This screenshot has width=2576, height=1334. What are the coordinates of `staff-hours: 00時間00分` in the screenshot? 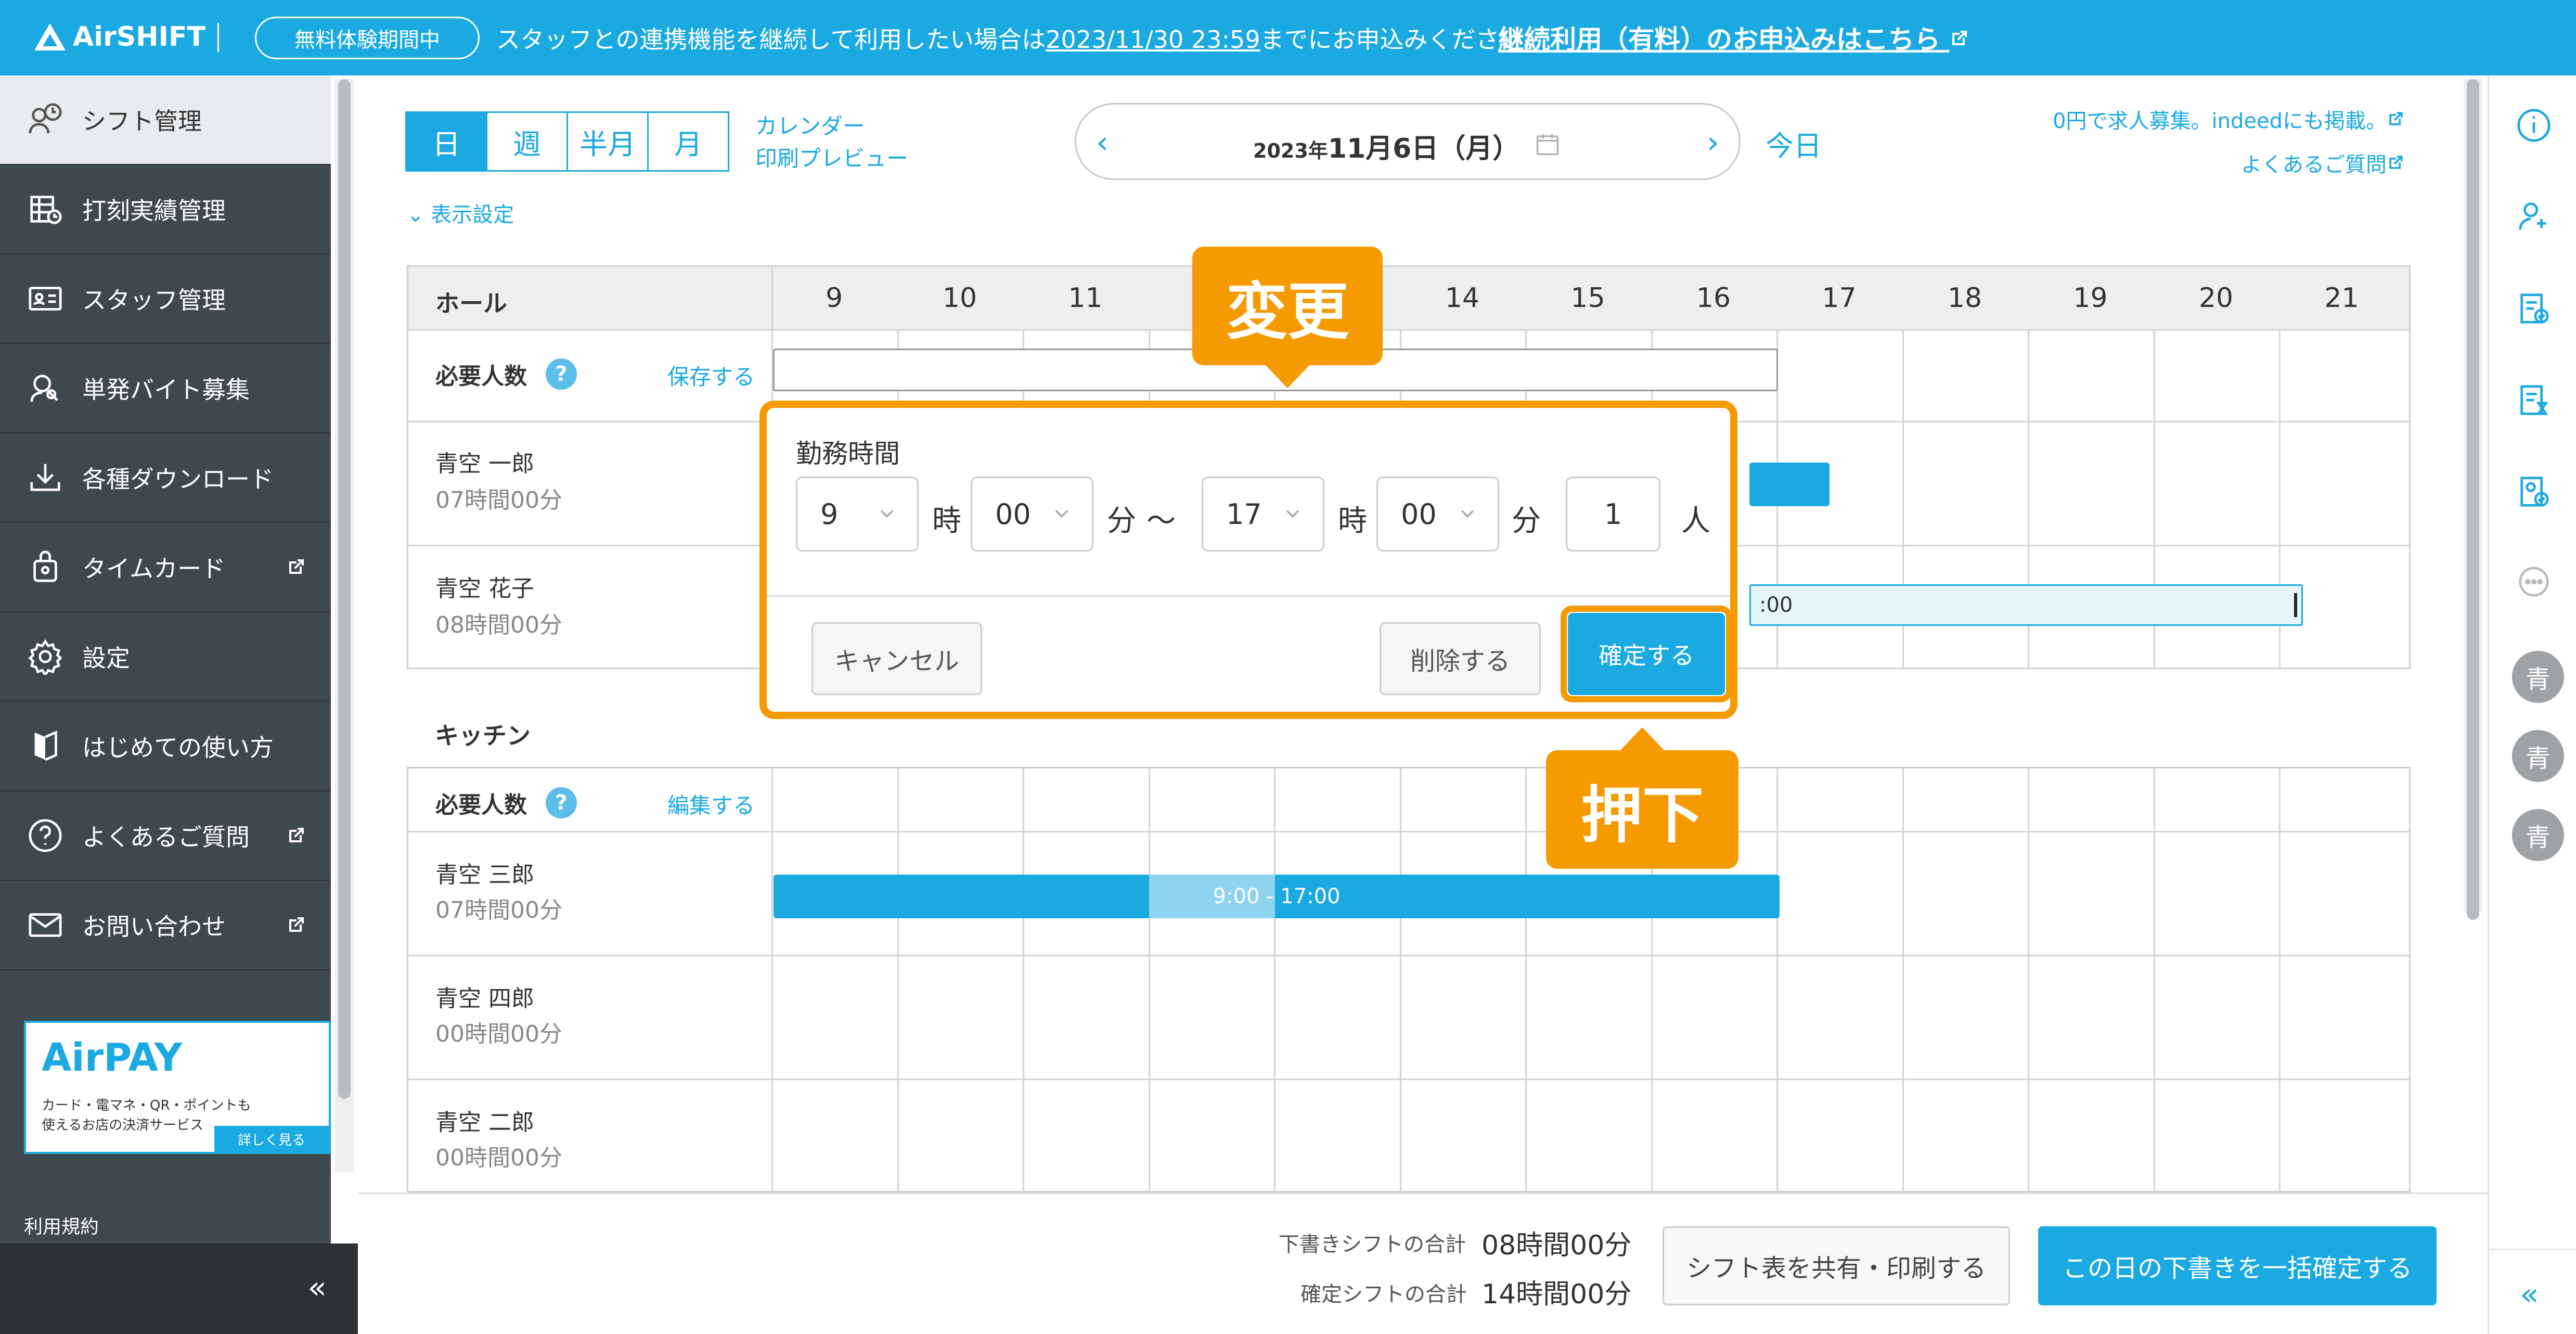 It's located at (498, 1158).